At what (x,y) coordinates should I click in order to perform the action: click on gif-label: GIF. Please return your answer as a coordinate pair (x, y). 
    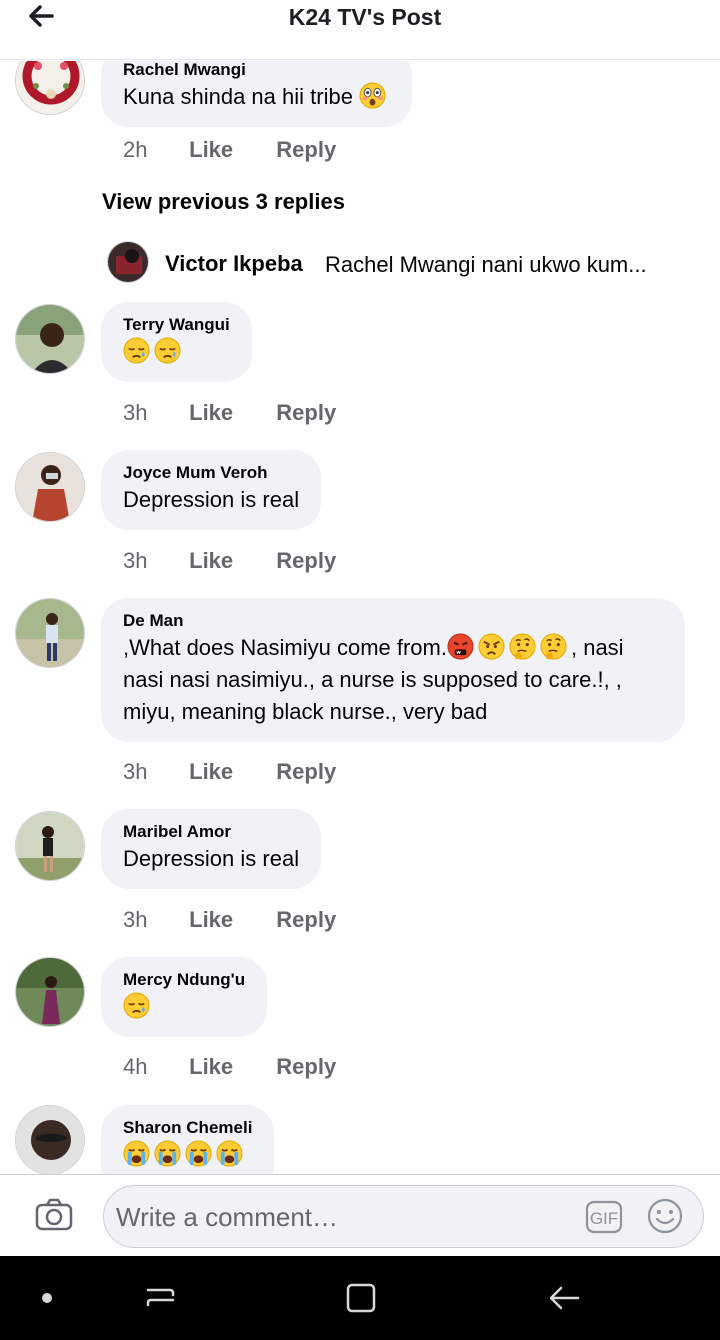
    Looking at the image, I should click on (604, 1218).